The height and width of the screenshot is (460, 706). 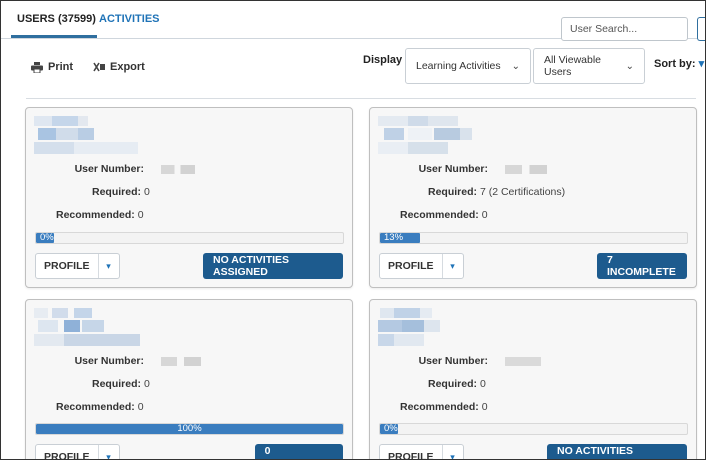 I want to click on gear-icon: ▾⚙, so click(x=702, y=64).